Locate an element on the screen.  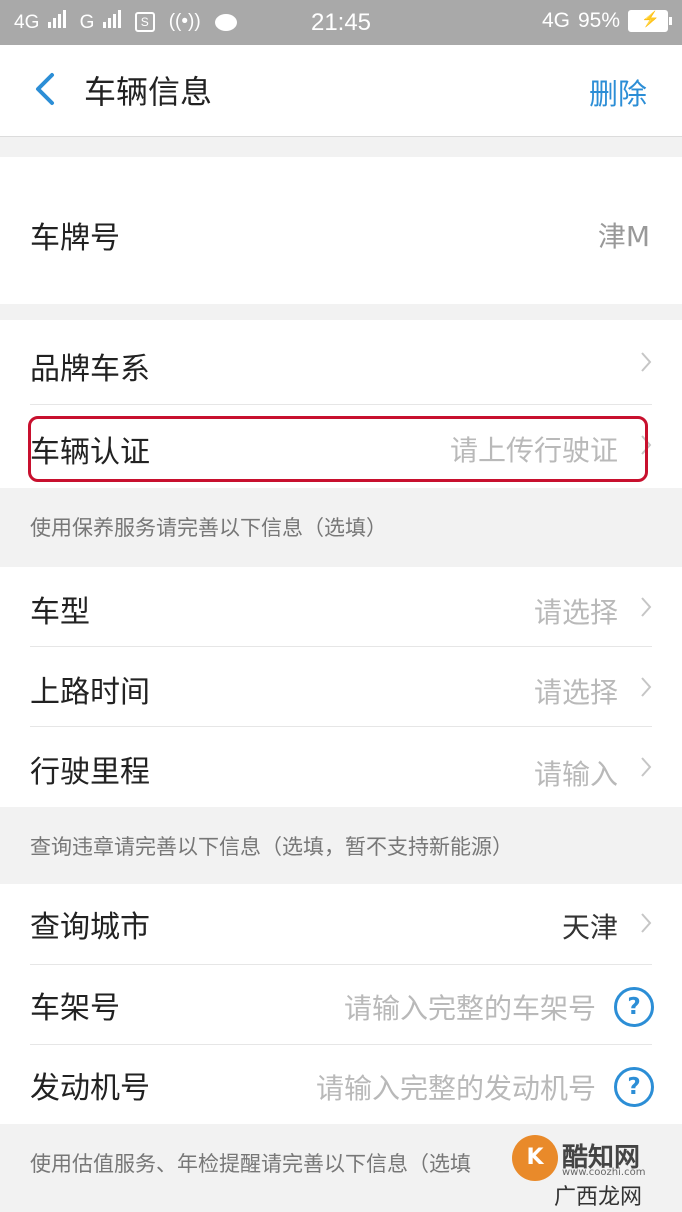
mileage-value: 请输入 is located at coordinates (575, 774).